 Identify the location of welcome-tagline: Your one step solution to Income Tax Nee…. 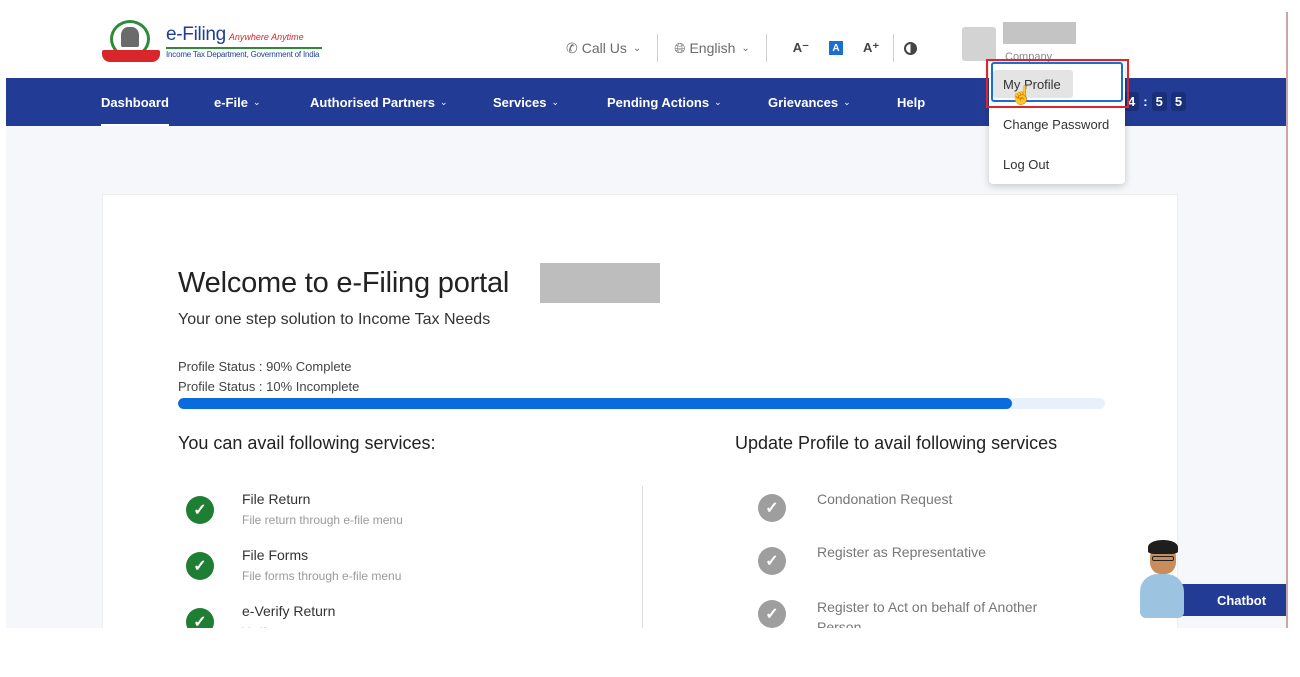
(334, 319).